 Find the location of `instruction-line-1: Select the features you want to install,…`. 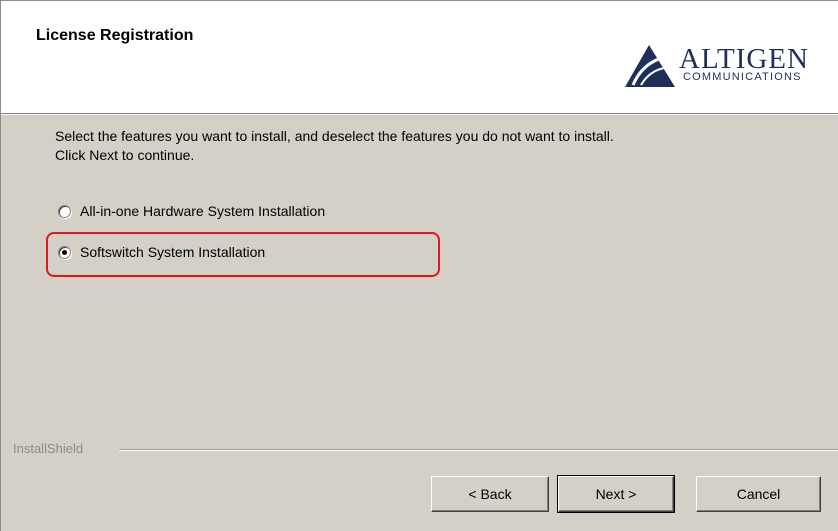

instruction-line-1: Select the features you want to install,… is located at coordinates (334, 136).